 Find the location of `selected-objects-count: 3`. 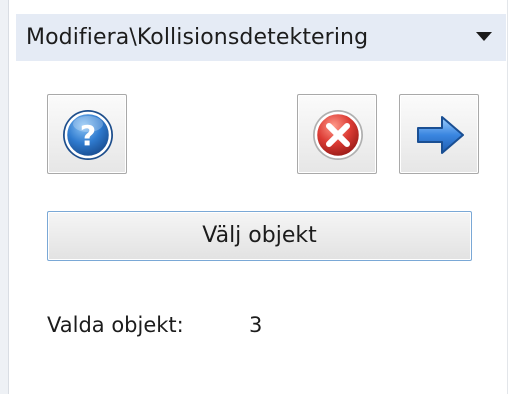

selected-objects-count: 3 is located at coordinates (256, 325).